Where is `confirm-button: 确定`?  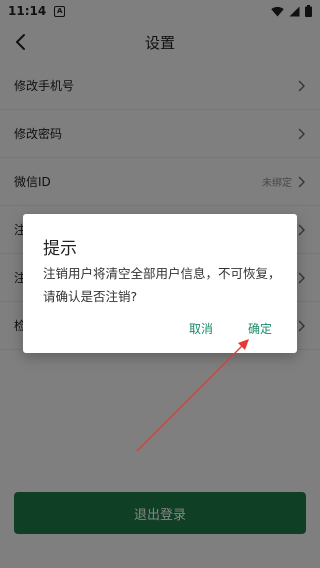 confirm-button: 确定 is located at coordinates (260, 328).